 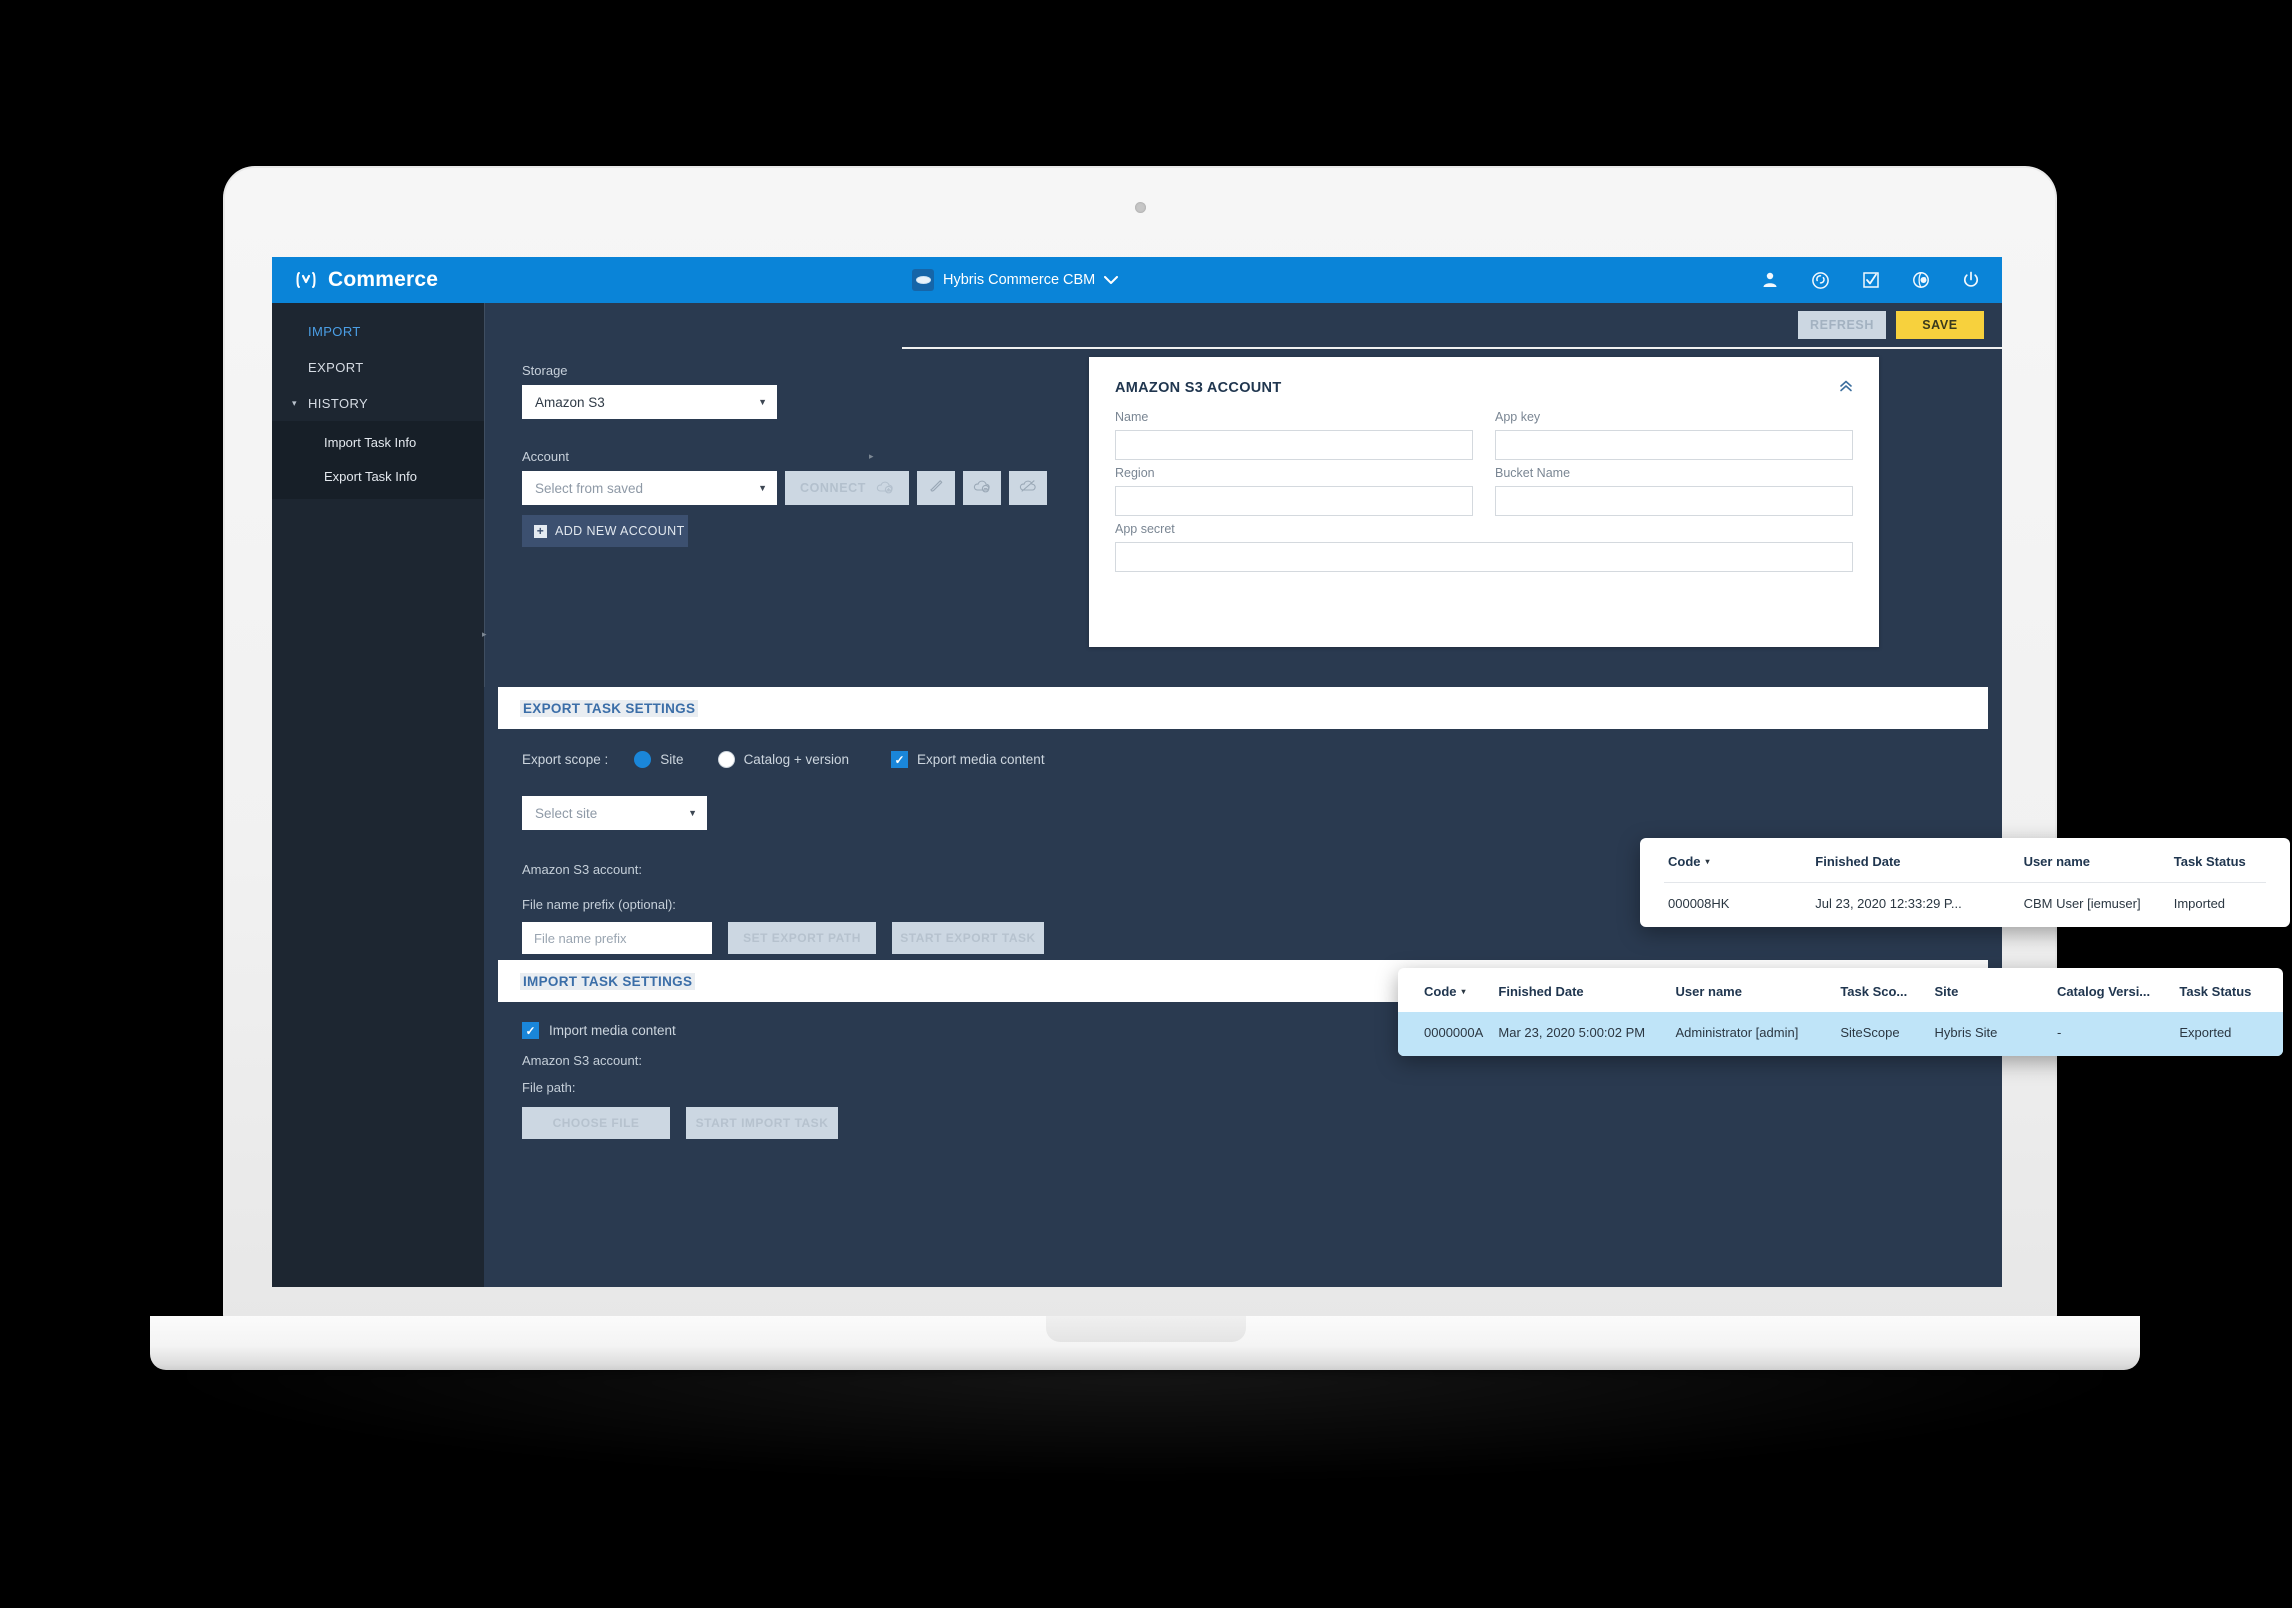 What do you see at coordinates (1518, 417) in the screenshot?
I see `s3-field-label: App key` at bounding box center [1518, 417].